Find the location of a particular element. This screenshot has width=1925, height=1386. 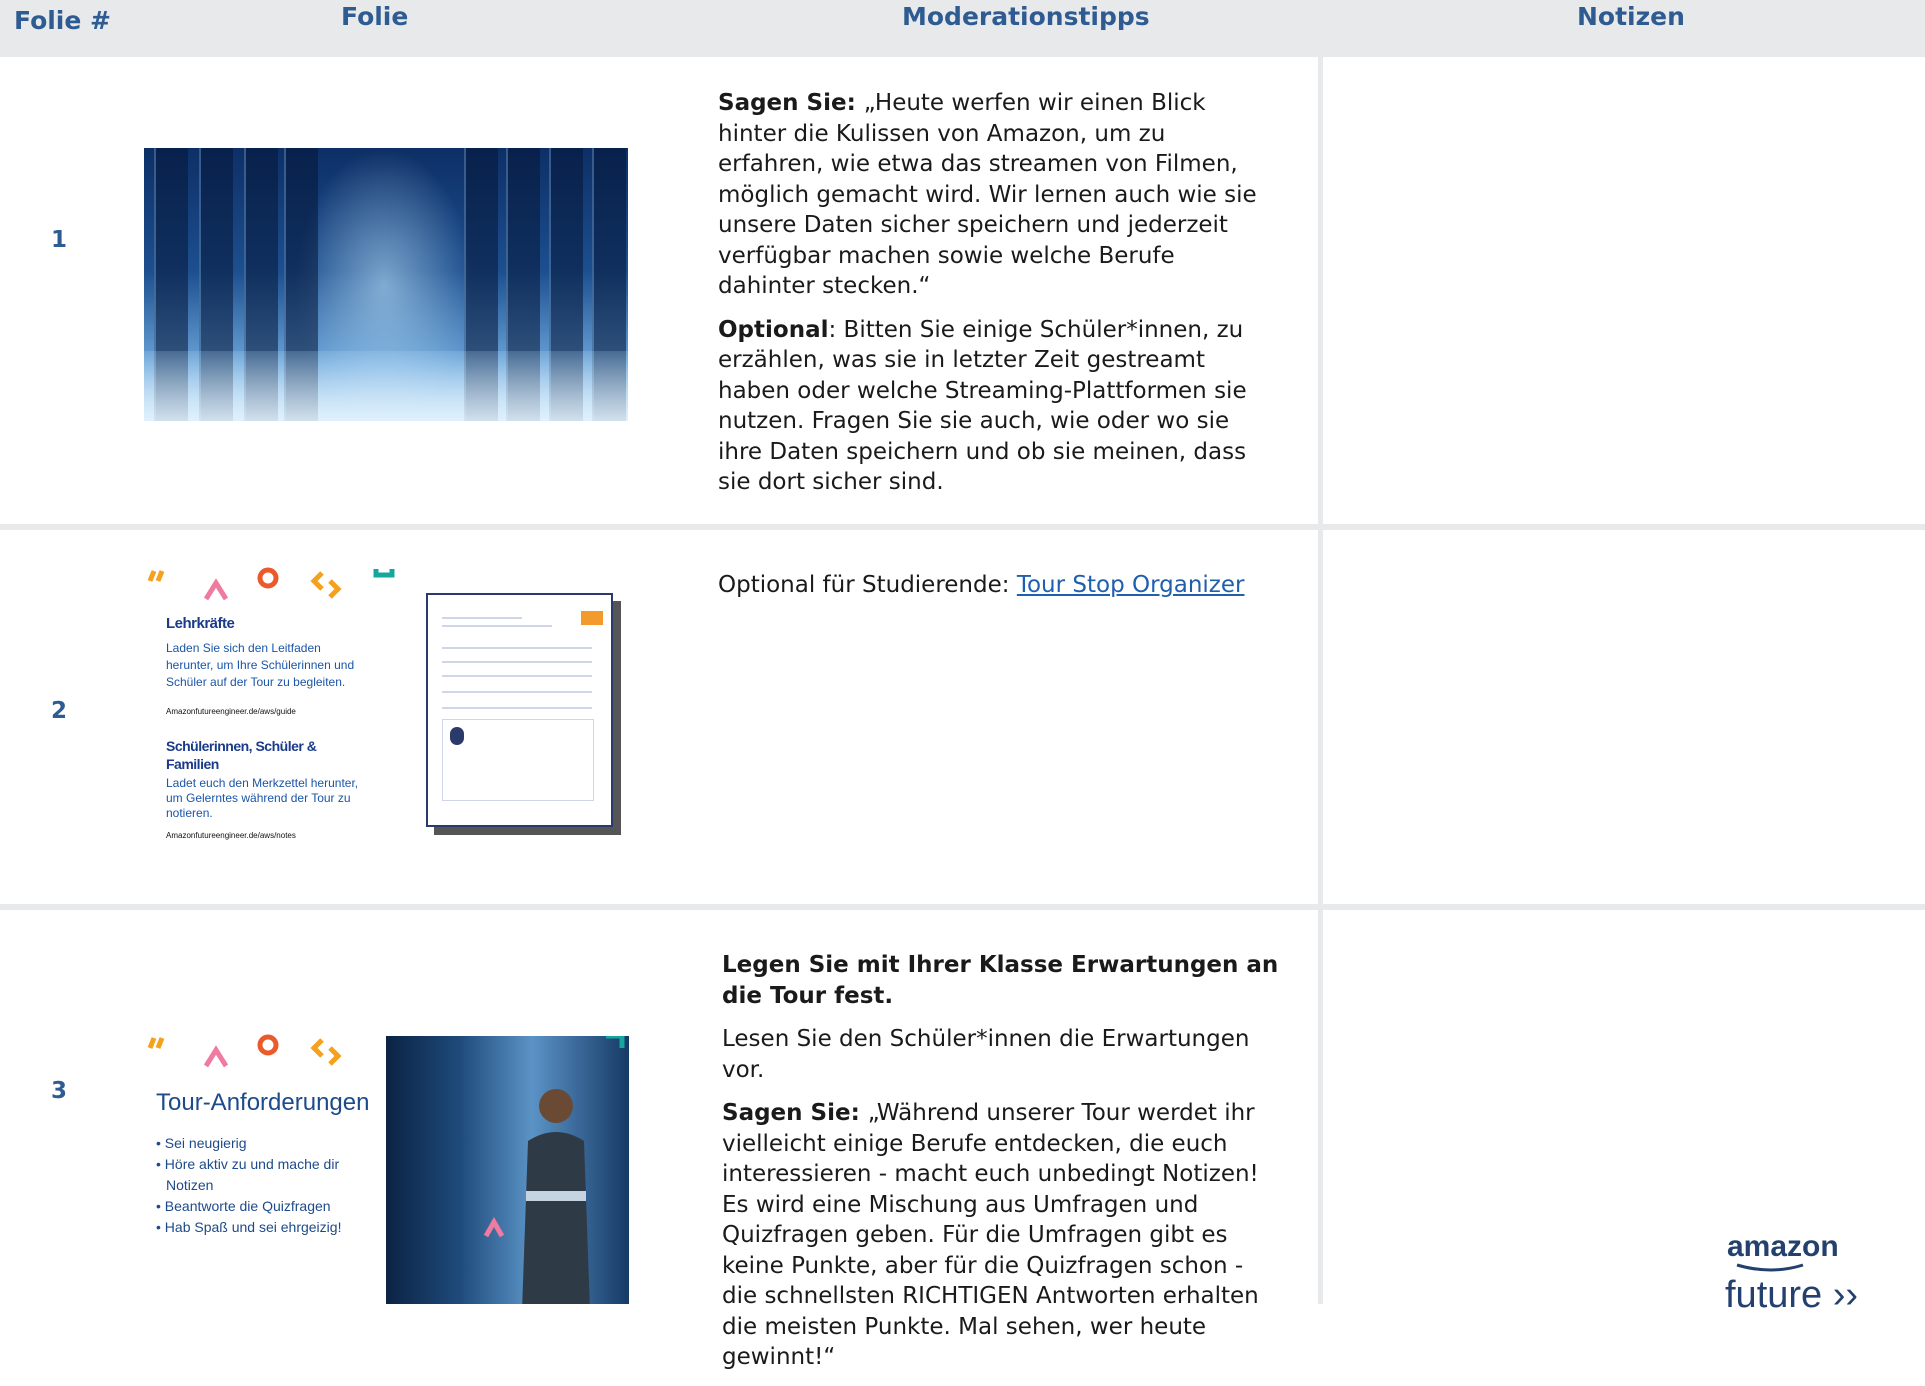

column-divider is located at coordinates (1320, 680).